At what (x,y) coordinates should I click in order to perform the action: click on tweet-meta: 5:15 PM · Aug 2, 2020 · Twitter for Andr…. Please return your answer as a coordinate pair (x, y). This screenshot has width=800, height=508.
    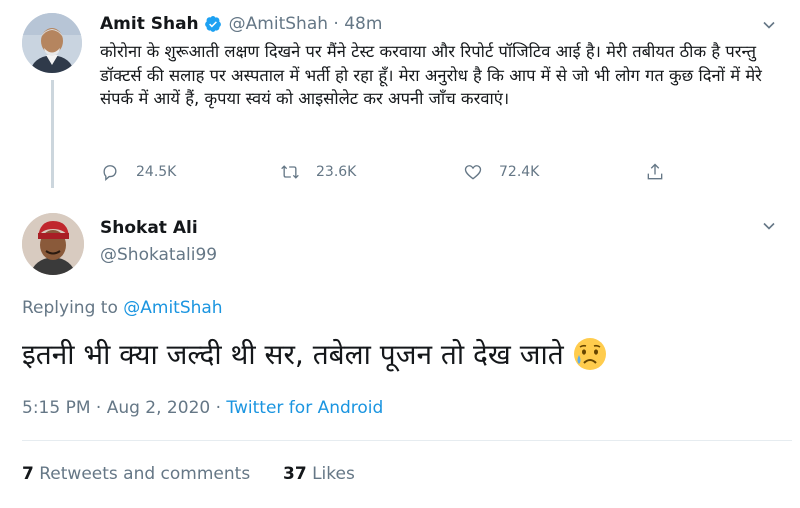
    Looking at the image, I should click on (202, 408).